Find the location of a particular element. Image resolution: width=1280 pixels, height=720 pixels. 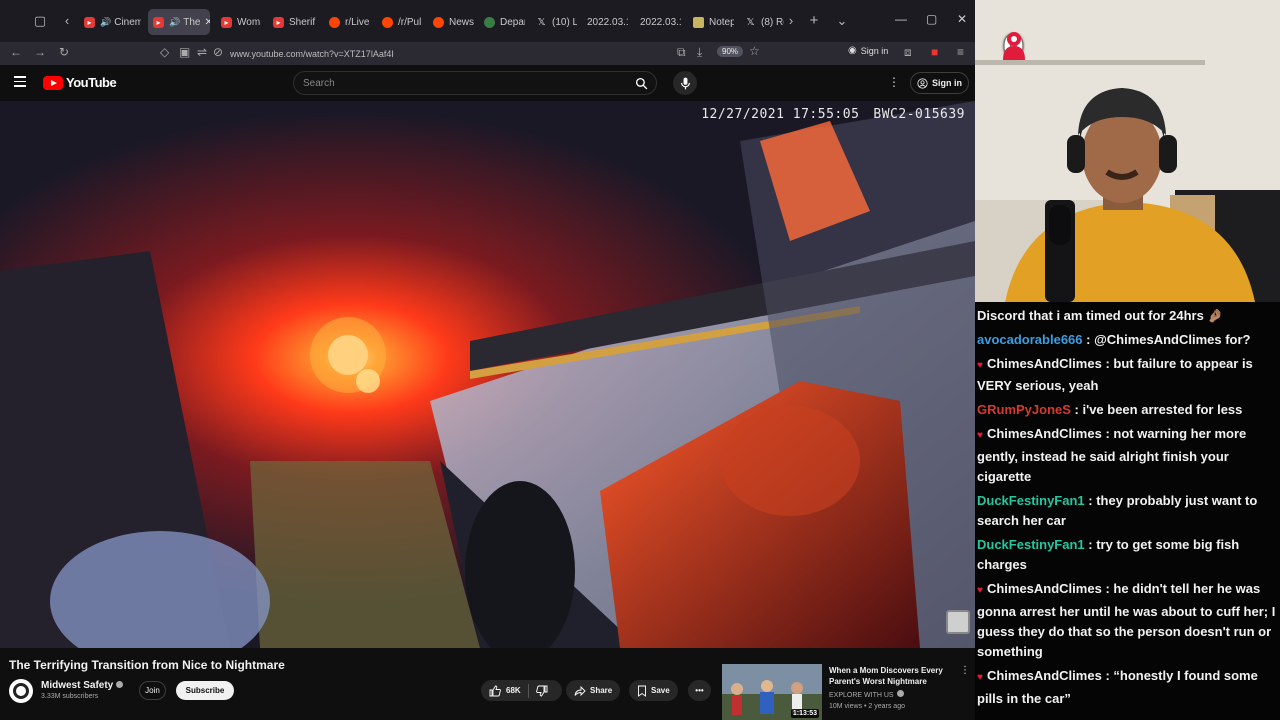

menu-icon: ≡ is located at coordinates (960, 52).